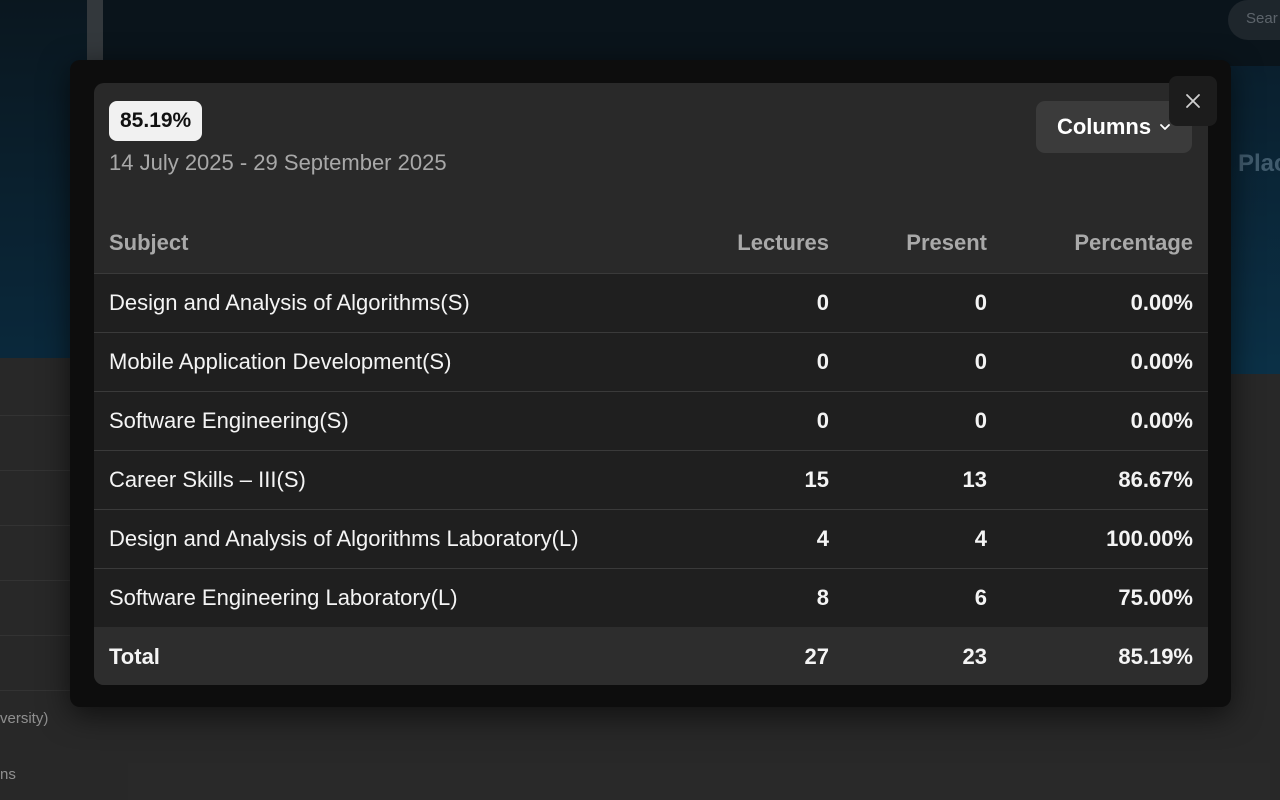 The height and width of the screenshot is (800, 1280). What do you see at coordinates (278, 162) in the screenshot?
I see `date-range: 14 July 2025 - 29 September 2025` at bounding box center [278, 162].